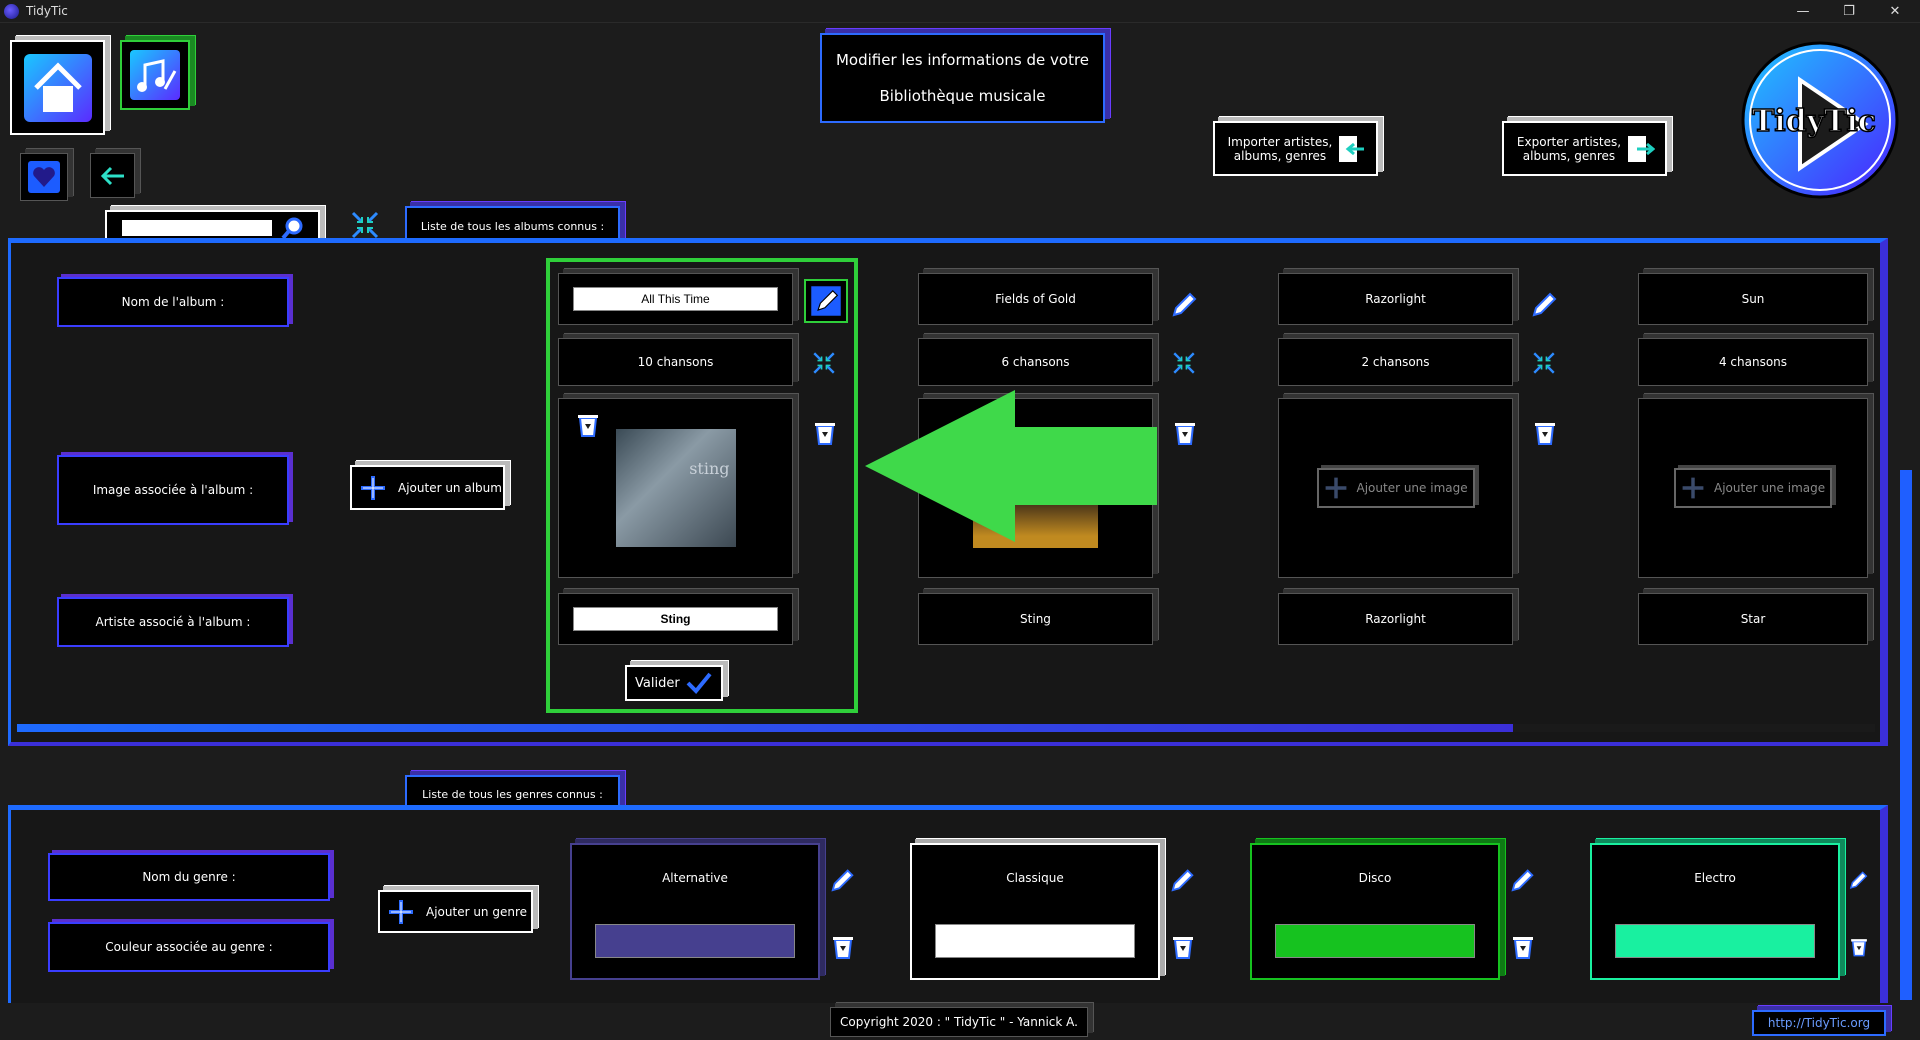 This screenshot has width=1920, height=1040. I want to click on plus-icon, so click(1693, 488).